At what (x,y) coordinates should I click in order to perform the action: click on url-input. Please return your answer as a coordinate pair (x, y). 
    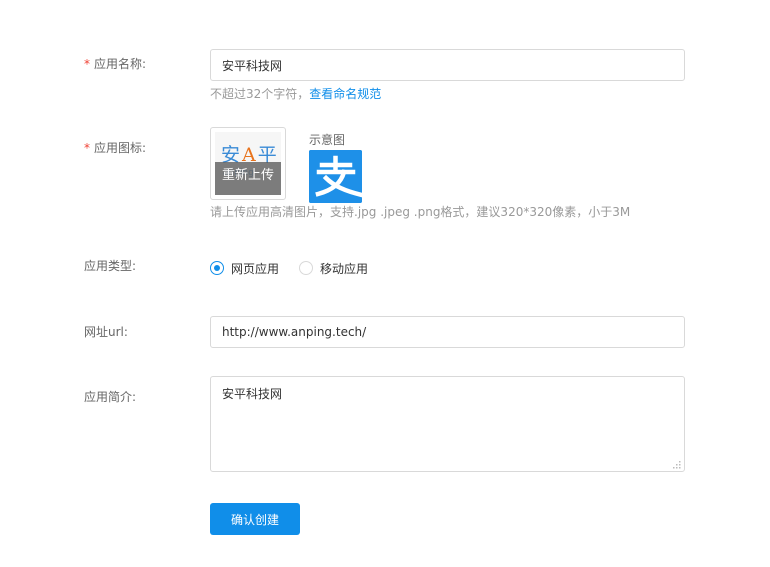
    Looking at the image, I should click on (447, 332).